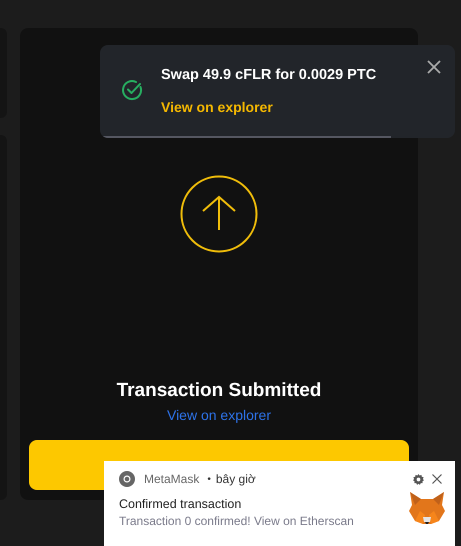 The height and width of the screenshot is (546, 461). What do you see at coordinates (219, 391) in the screenshot?
I see `modal-title: Transaction Submitted` at bounding box center [219, 391].